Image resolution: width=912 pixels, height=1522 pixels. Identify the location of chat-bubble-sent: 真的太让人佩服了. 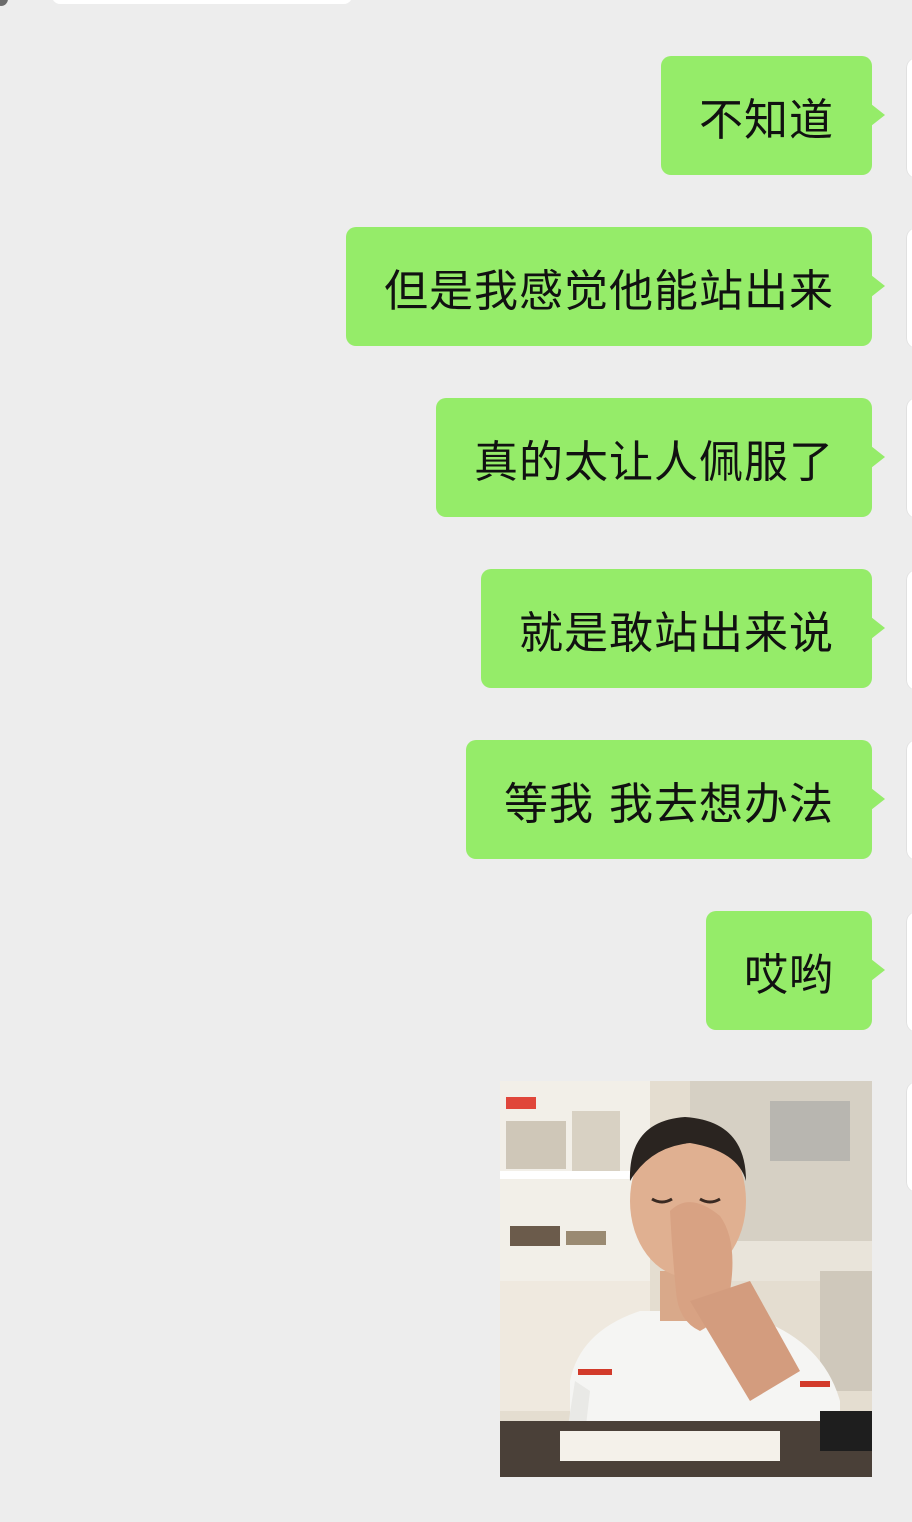
(660, 457).